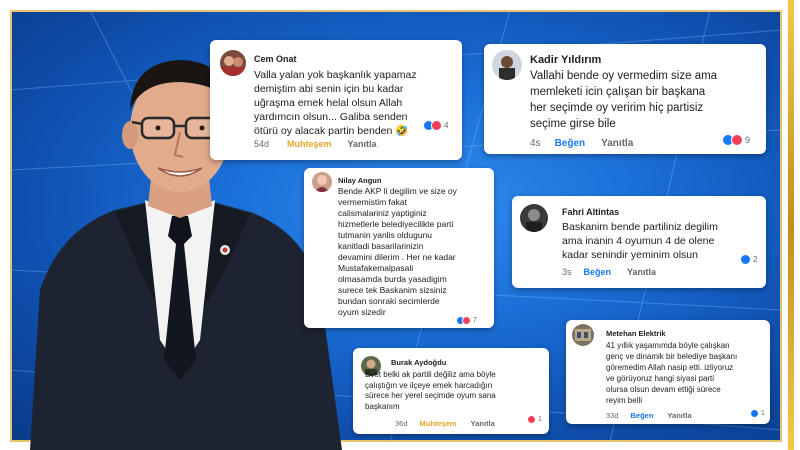 The width and height of the screenshot is (800, 450). What do you see at coordinates (567, 272) in the screenshot?
I see `comment-time: 3s` at bounding box center [567, 272].